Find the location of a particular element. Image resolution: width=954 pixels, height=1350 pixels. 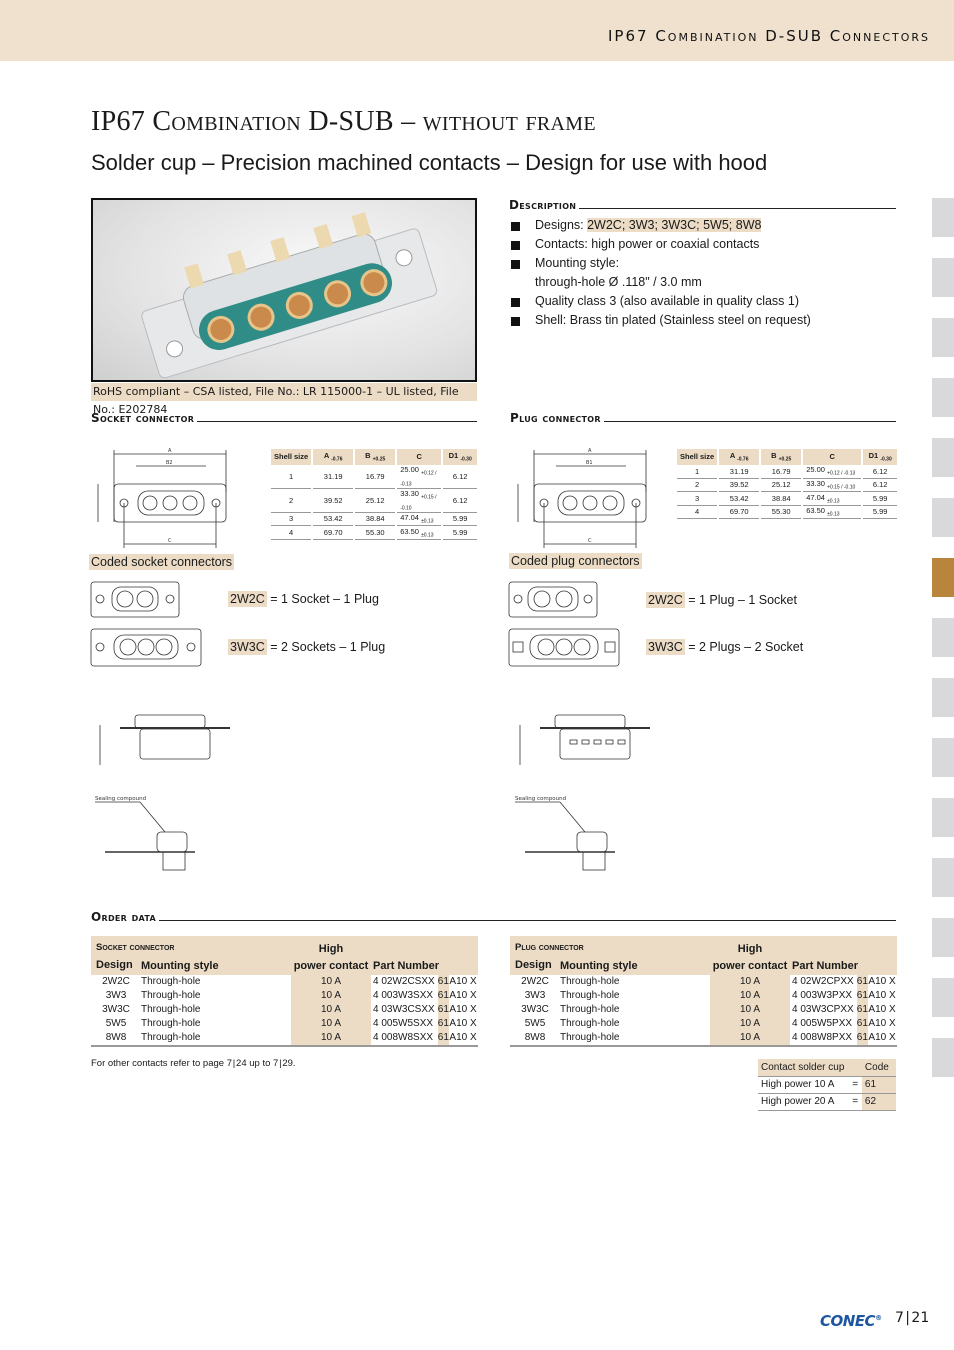

designs-value: 2W2C; 3W3; 3W3C; 5W5; 8W8 is located at coordinates (674, 225).